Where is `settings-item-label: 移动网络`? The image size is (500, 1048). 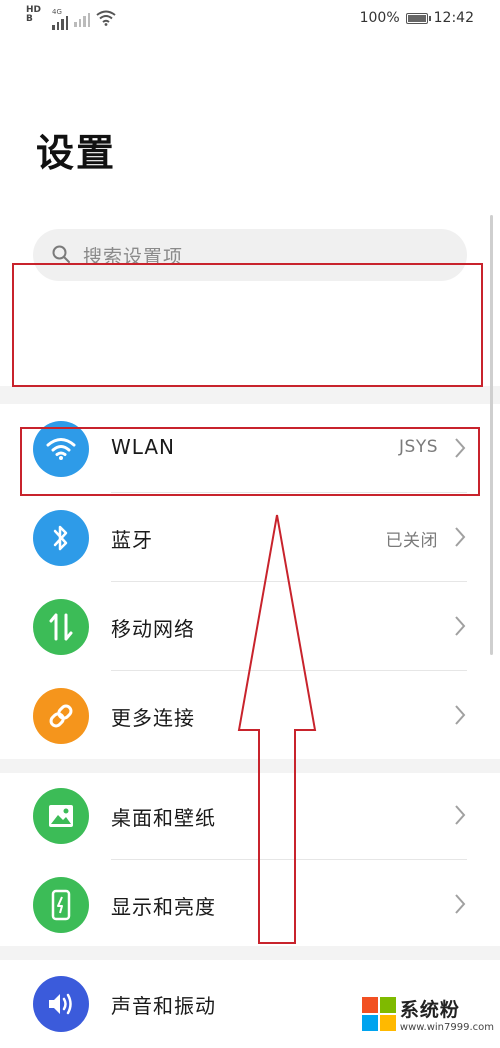 settings-item-label: 移动网络 is located at coordinates (153, 629).